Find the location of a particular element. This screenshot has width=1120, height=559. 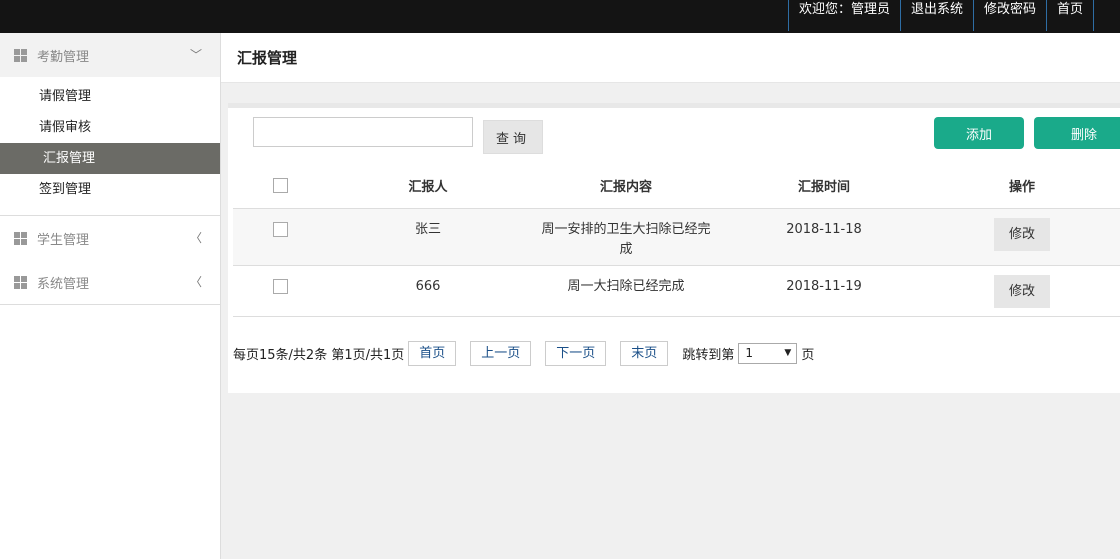

sidebar-item-report-management: 汇报管理 is located at coordinates (110, 158).